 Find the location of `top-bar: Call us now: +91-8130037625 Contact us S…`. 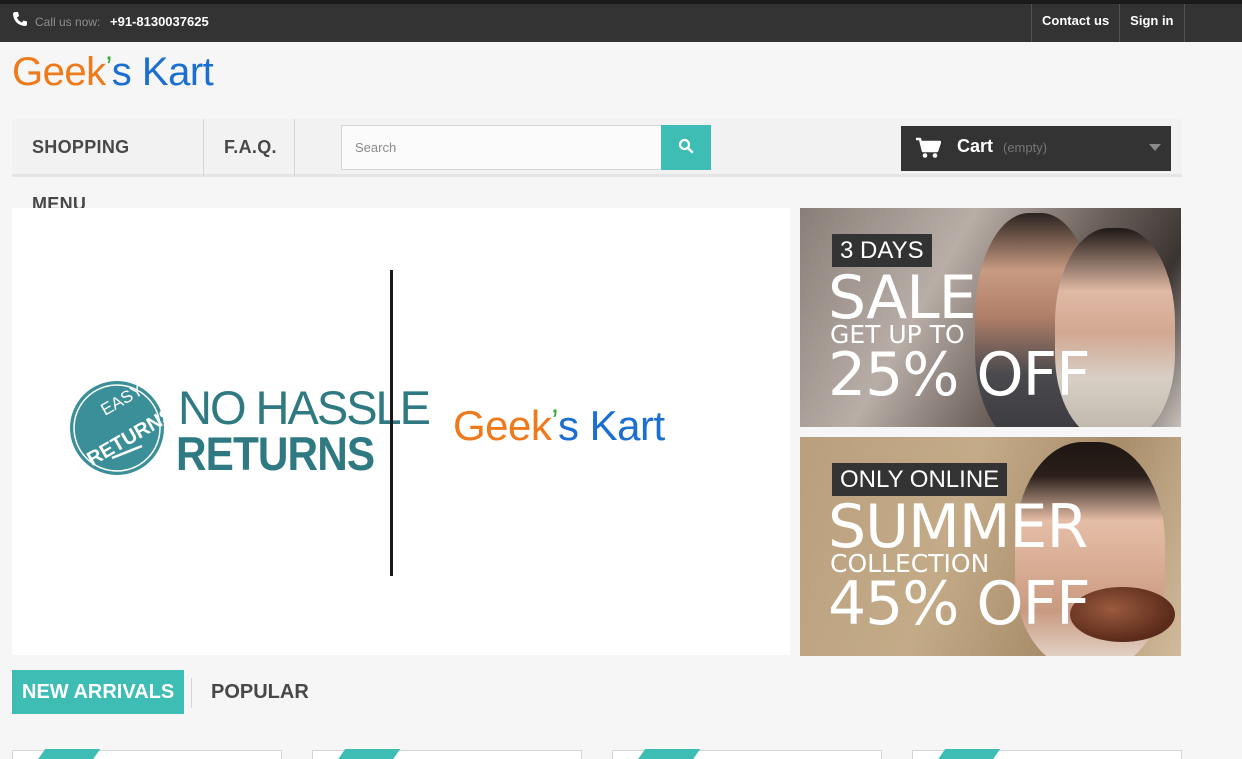

top-bar: Call us now: +91-8130037625 Contact us S… is located at coordinates (621, 21).